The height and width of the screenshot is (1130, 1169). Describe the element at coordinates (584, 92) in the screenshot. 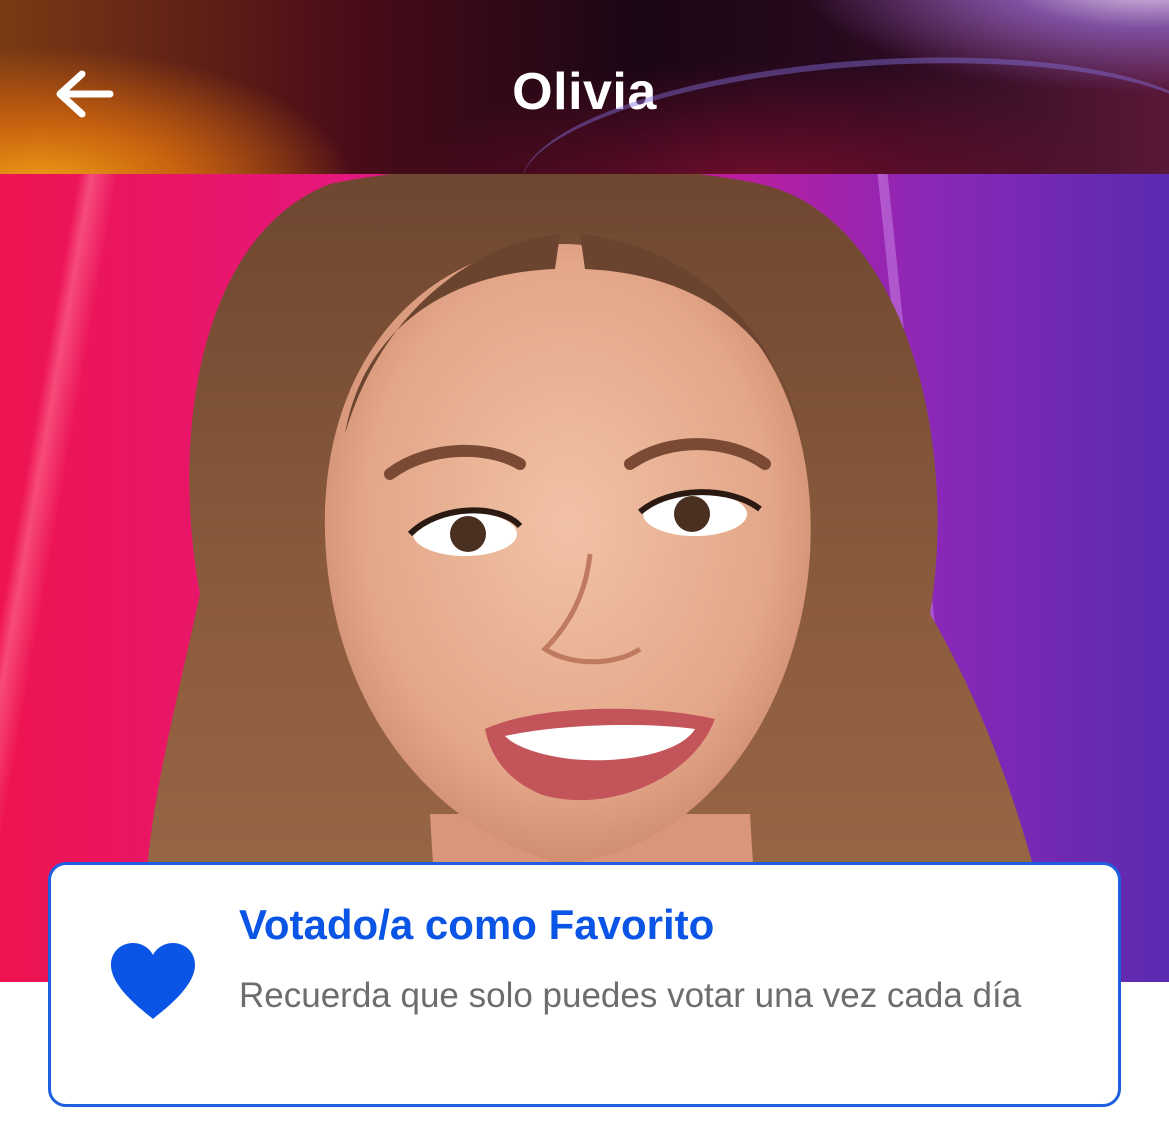

I see `page-title: Olivia` at that location.